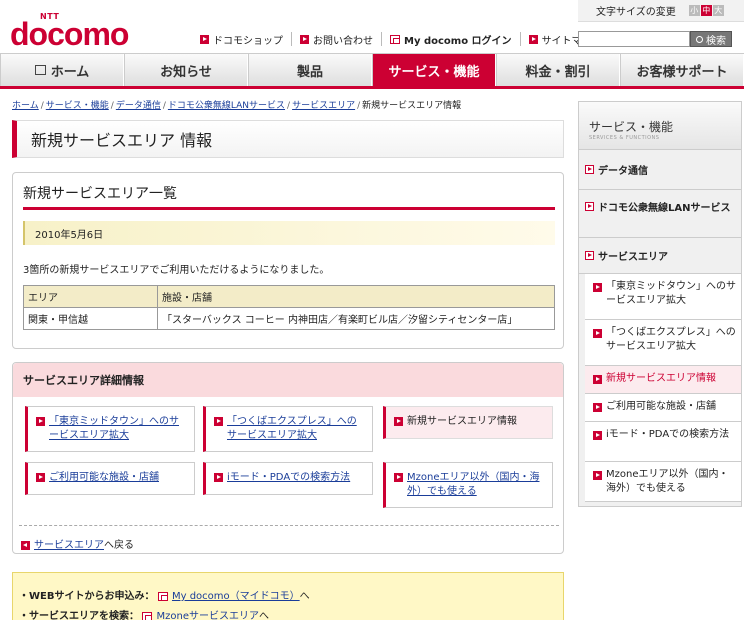 The width and height of the screenshot is (744, 620). I want to click on card-label: Mzoneエリア以外（国内・海外）でも使える, so click(473, 484).